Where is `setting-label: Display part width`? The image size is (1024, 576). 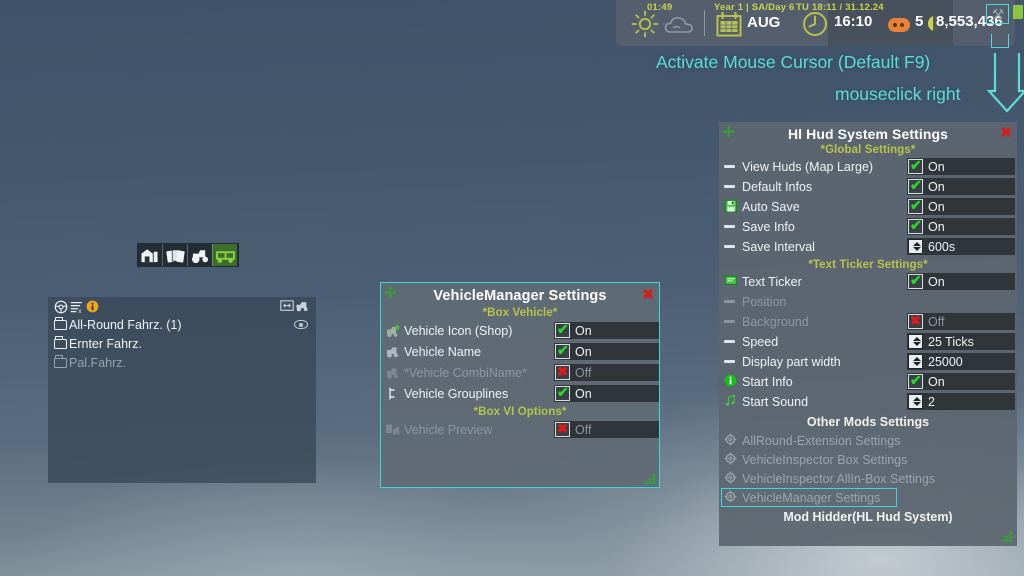
setting-label: Display part width is located at coordinates (791, 361).